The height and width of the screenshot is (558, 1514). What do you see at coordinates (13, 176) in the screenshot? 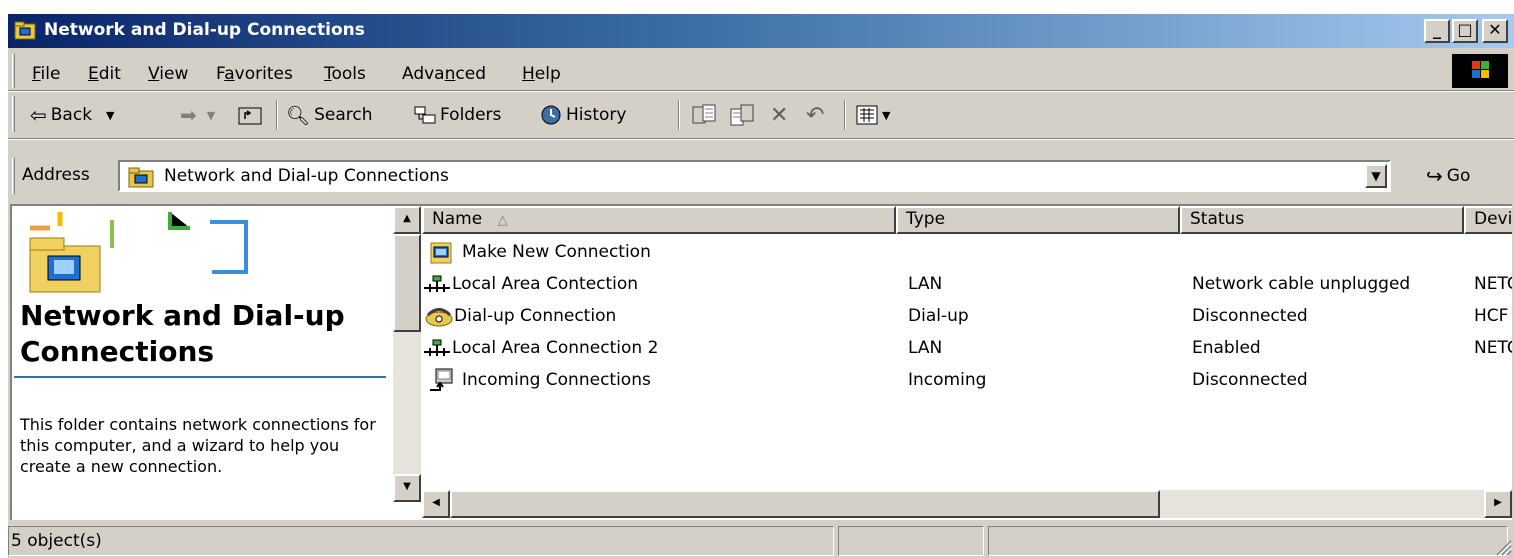
I see `address-grip` at bounding box center [13, 176].